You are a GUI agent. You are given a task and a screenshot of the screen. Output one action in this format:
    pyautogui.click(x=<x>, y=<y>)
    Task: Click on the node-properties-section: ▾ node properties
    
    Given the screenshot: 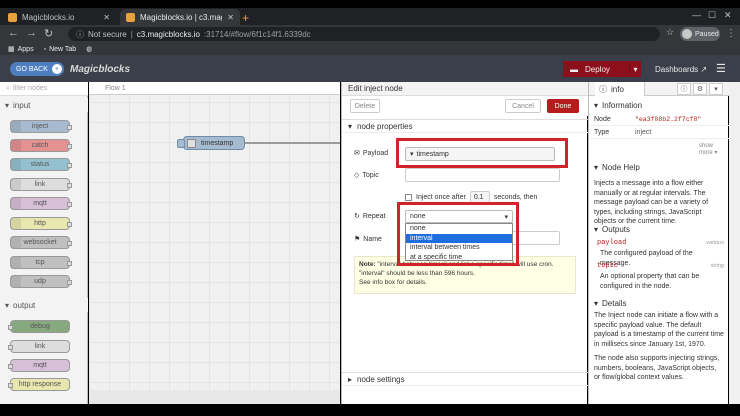 What is the action you would take?
    pyautogui.click(x=465, y=126)
    